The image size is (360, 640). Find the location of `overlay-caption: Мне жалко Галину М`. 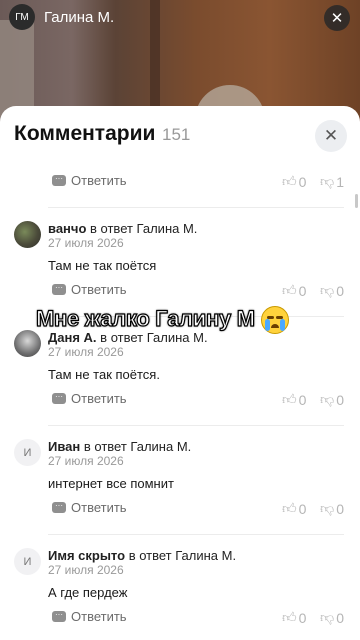

overlay-caption: Мне жалко Галину М is located at coordinates (162, 320).